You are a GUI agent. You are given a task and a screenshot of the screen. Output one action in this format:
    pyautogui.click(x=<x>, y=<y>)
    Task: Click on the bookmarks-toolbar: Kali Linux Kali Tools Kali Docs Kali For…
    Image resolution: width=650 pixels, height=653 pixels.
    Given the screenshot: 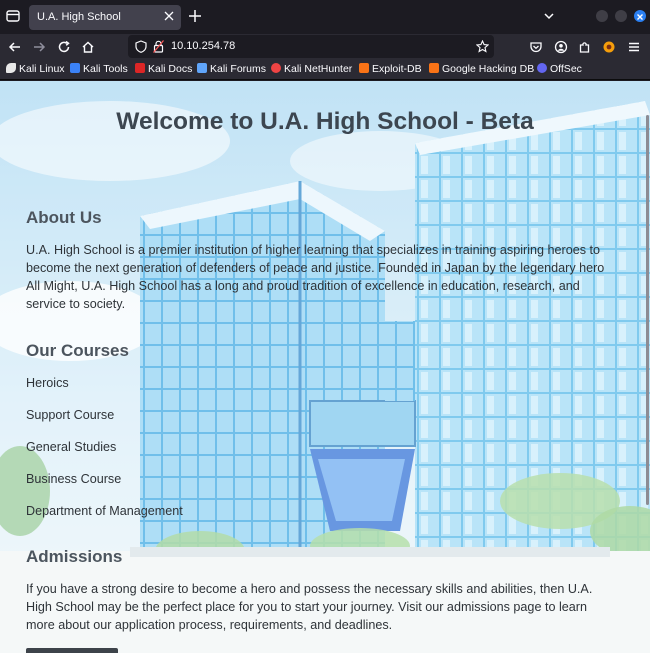 What is the action you would take?
    pyautogui.click(x=325, y=70)
    